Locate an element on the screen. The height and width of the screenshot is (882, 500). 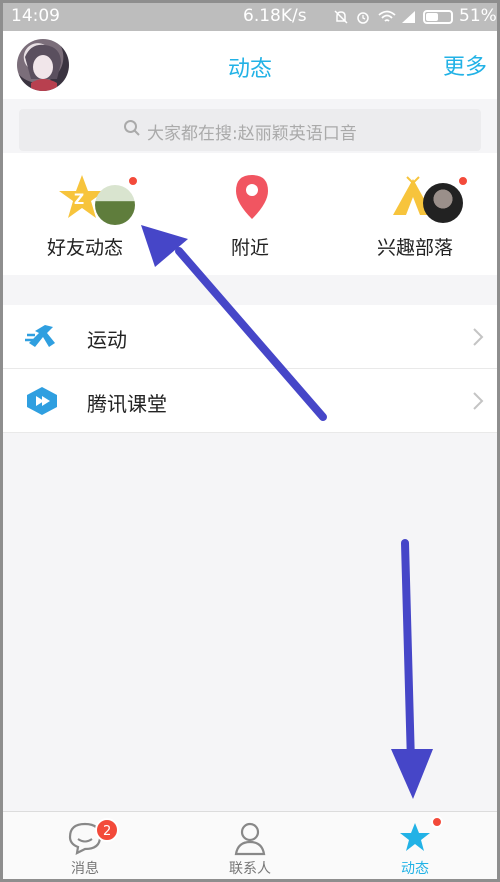
battery-icon is located at coordinates (438, 17).